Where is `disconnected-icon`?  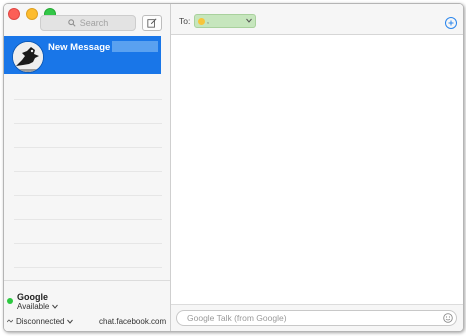
disconnected-icon is located at coordinates (10, 321).